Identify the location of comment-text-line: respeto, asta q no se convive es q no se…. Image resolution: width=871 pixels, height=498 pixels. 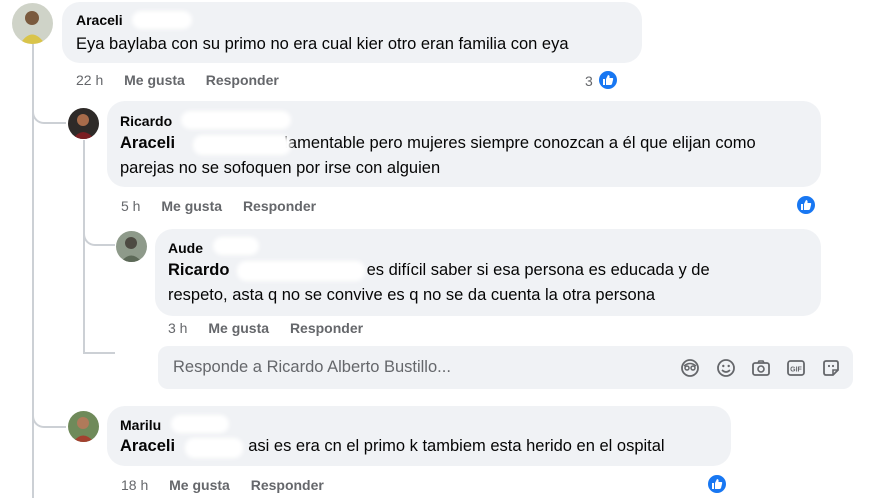
(412, 295).